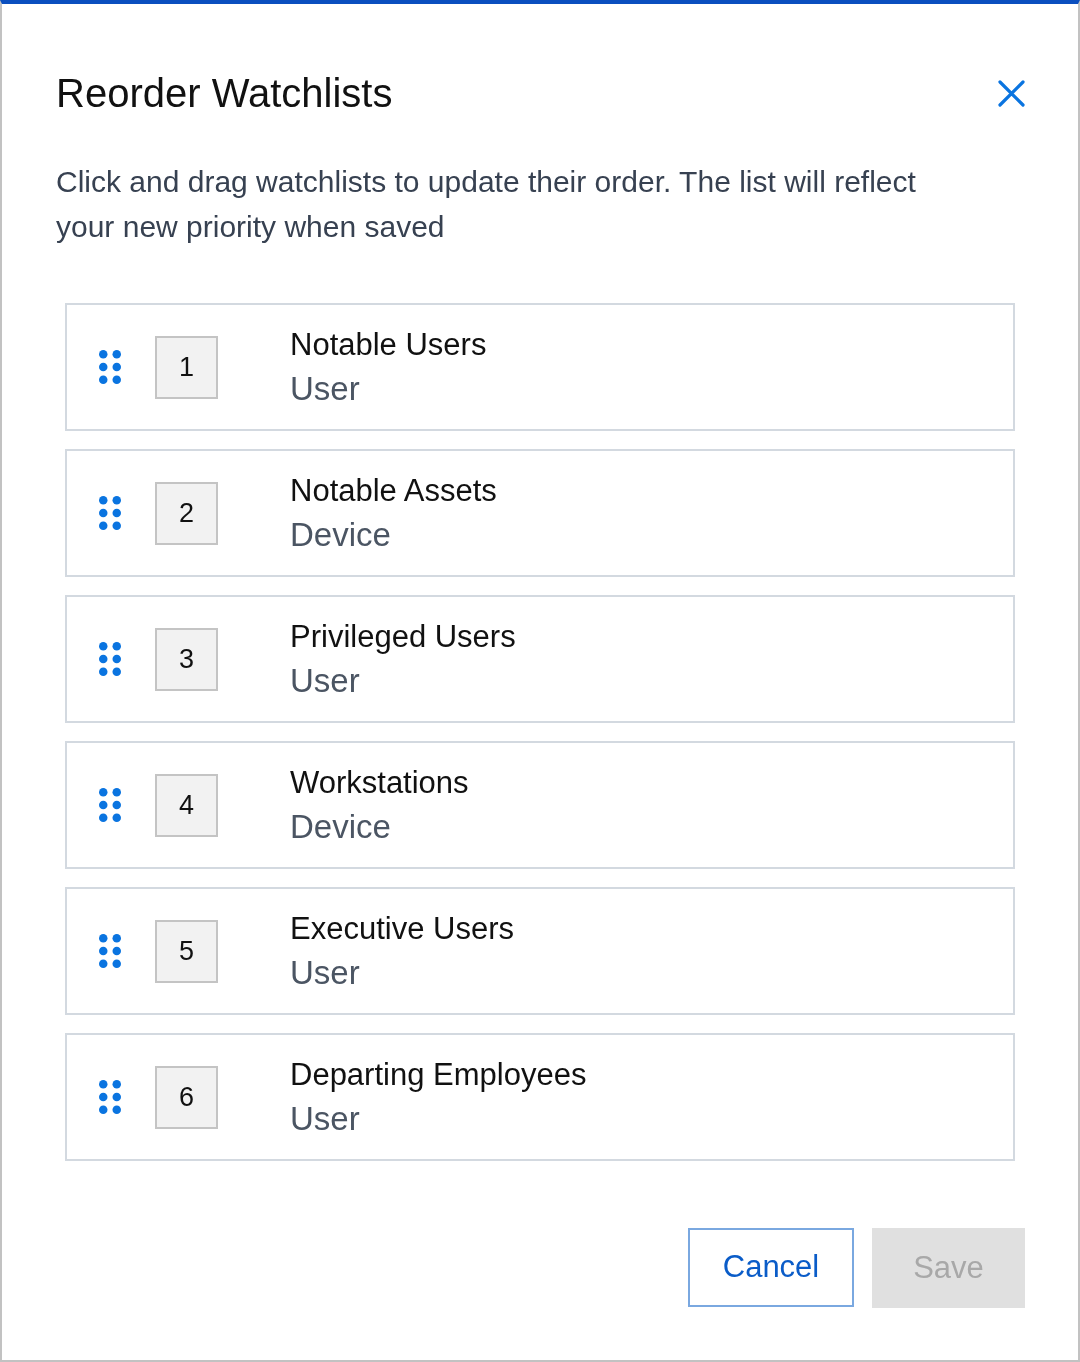  I want to click on watchlist-name: Executive Users, so click(402, 929).